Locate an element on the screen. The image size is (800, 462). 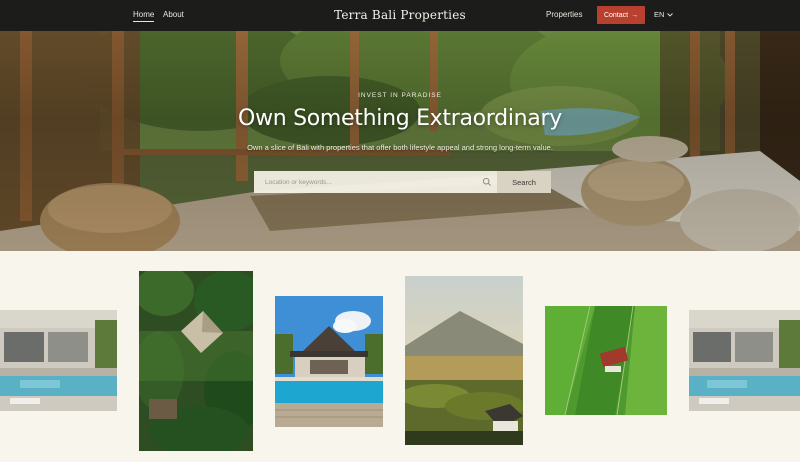
mountain-rice-terrace-photo is located at coordinates (464, 360).